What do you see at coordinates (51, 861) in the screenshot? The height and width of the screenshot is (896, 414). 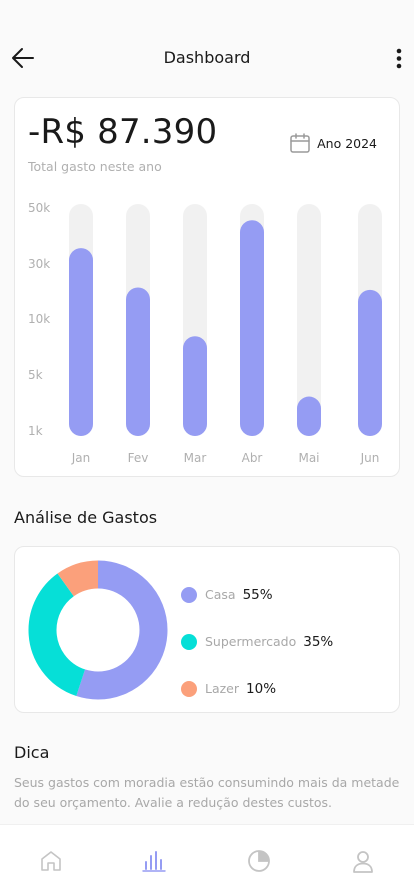 I see `home-icon` at bounding box center [51, 861].